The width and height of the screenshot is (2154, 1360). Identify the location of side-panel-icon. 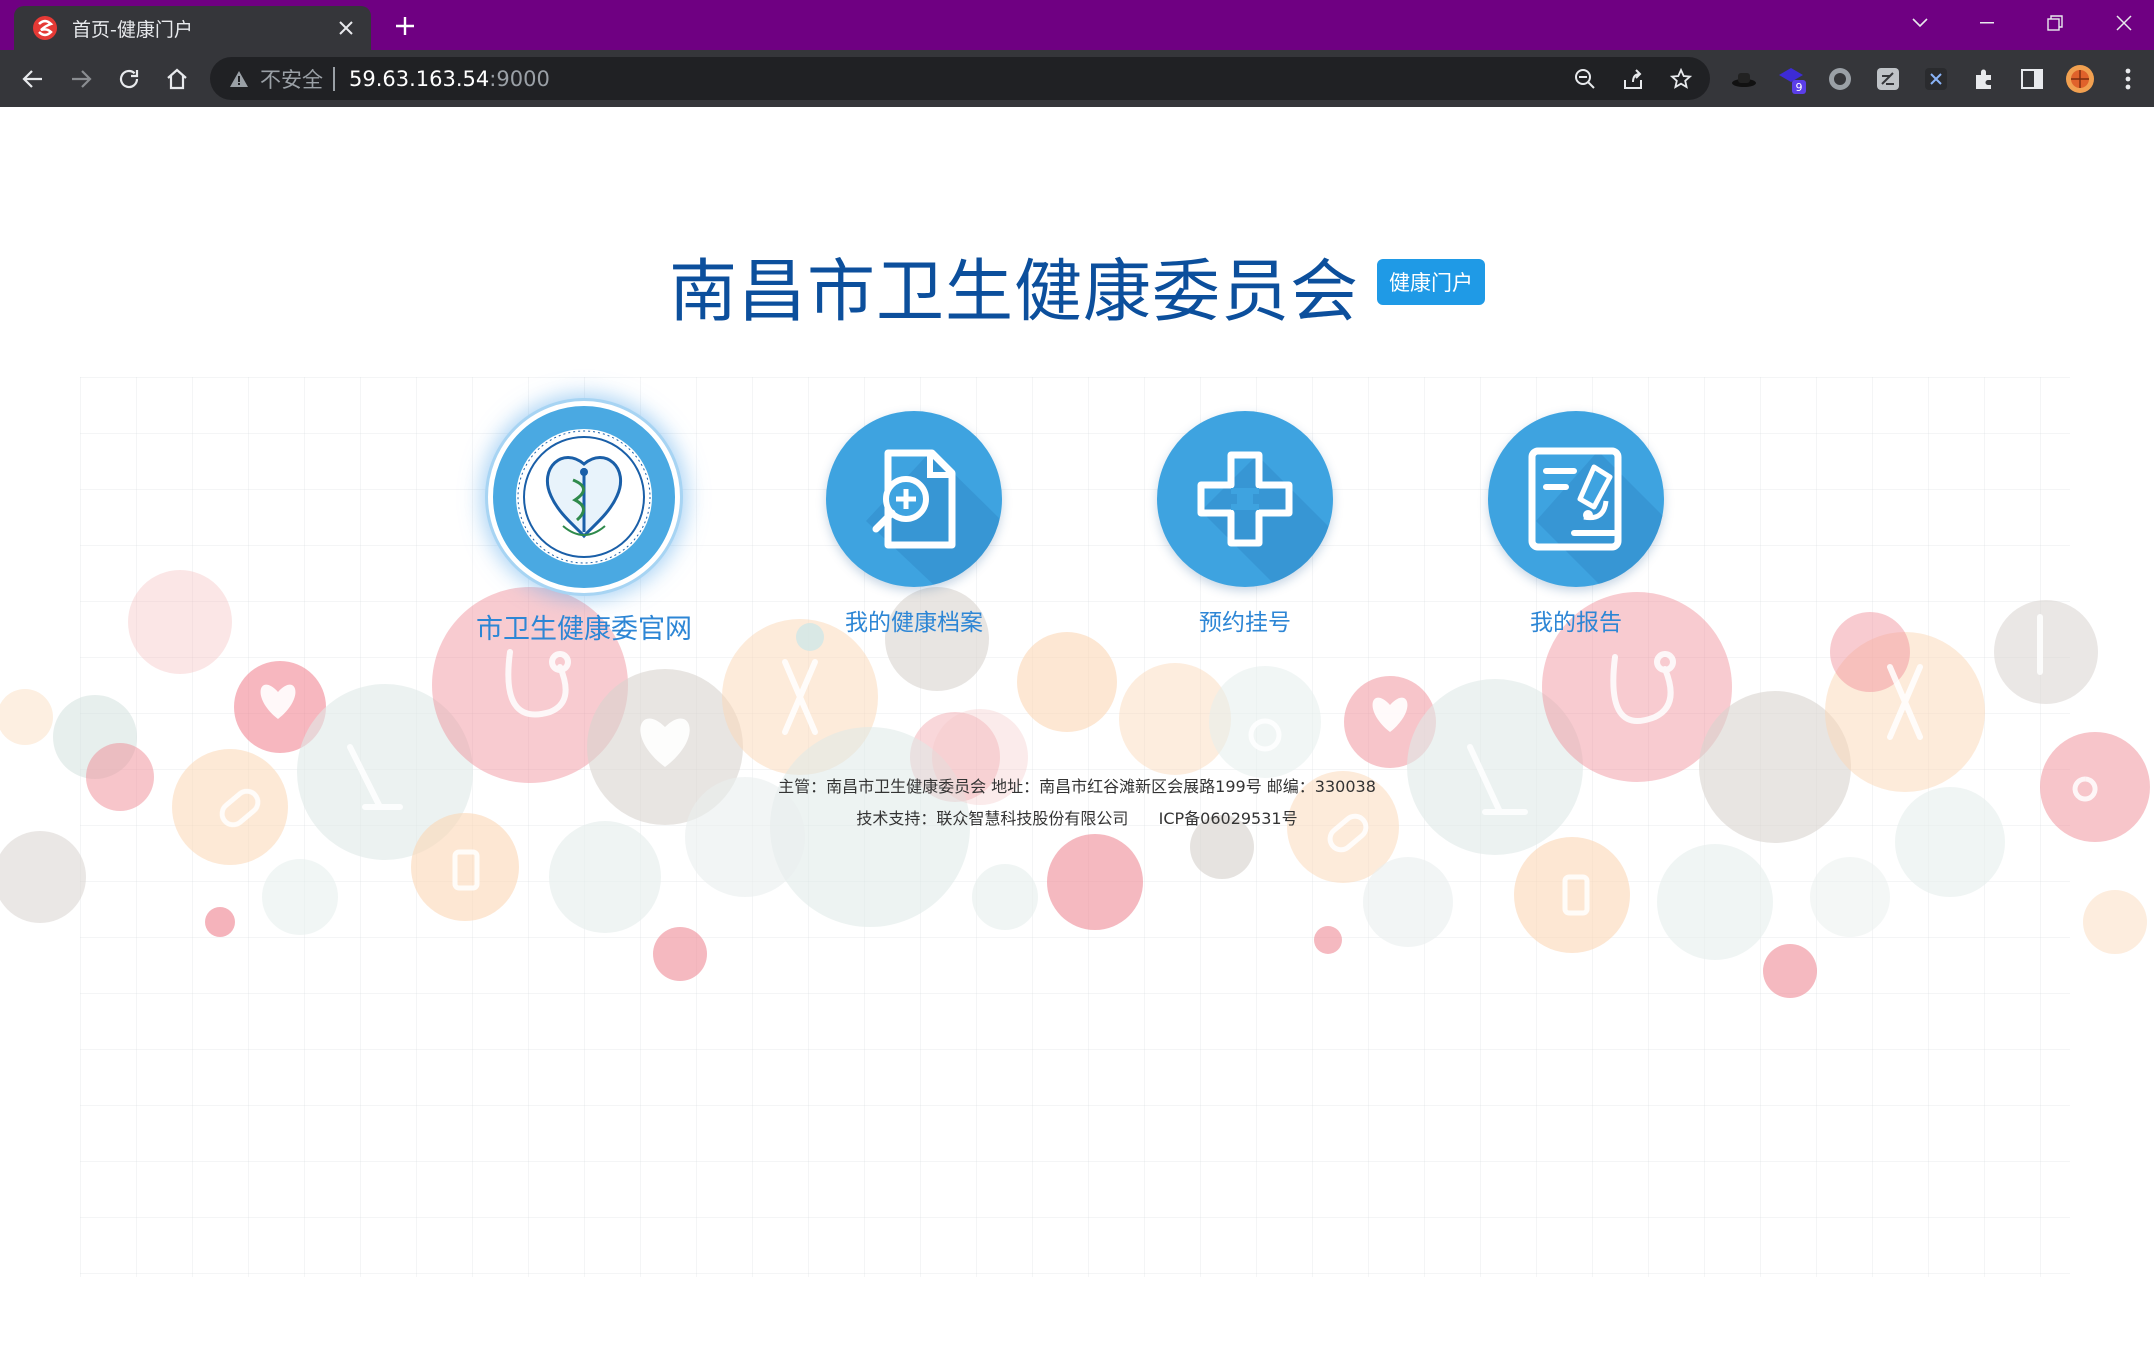
(2032, 79).